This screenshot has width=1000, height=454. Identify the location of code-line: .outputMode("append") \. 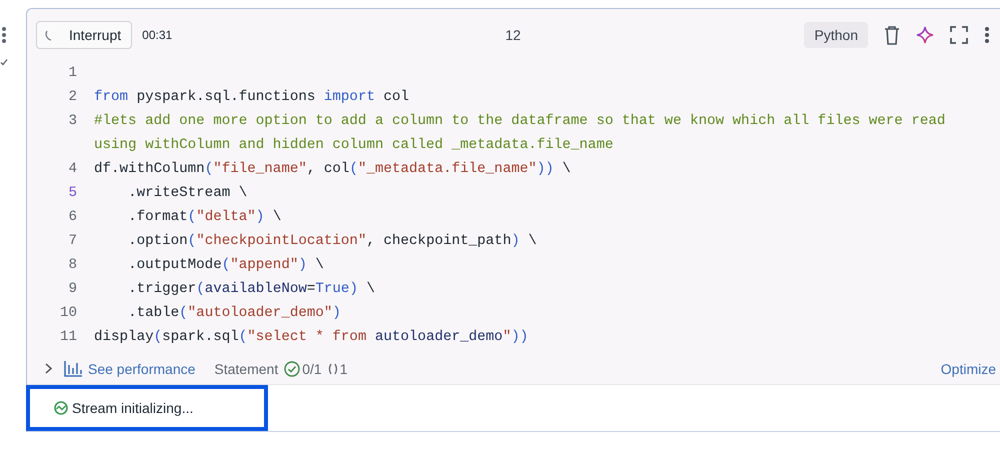
(226, 265).